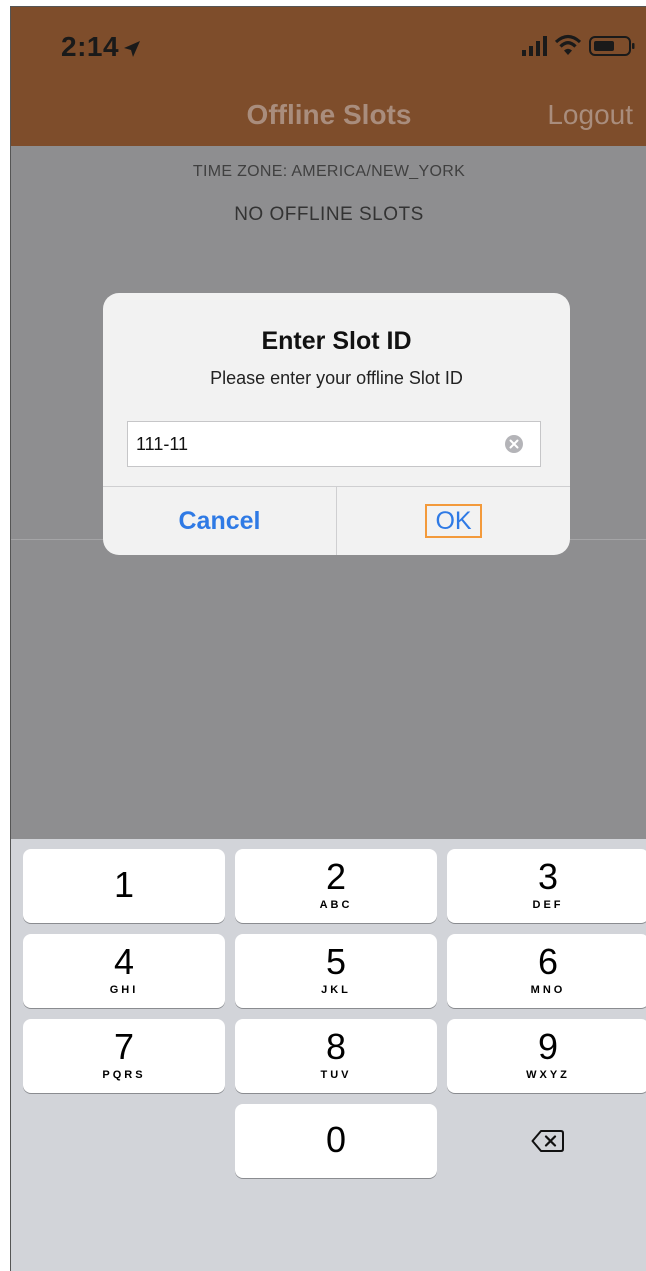  I want to click on key-letters: ABC, so click(336, 905).